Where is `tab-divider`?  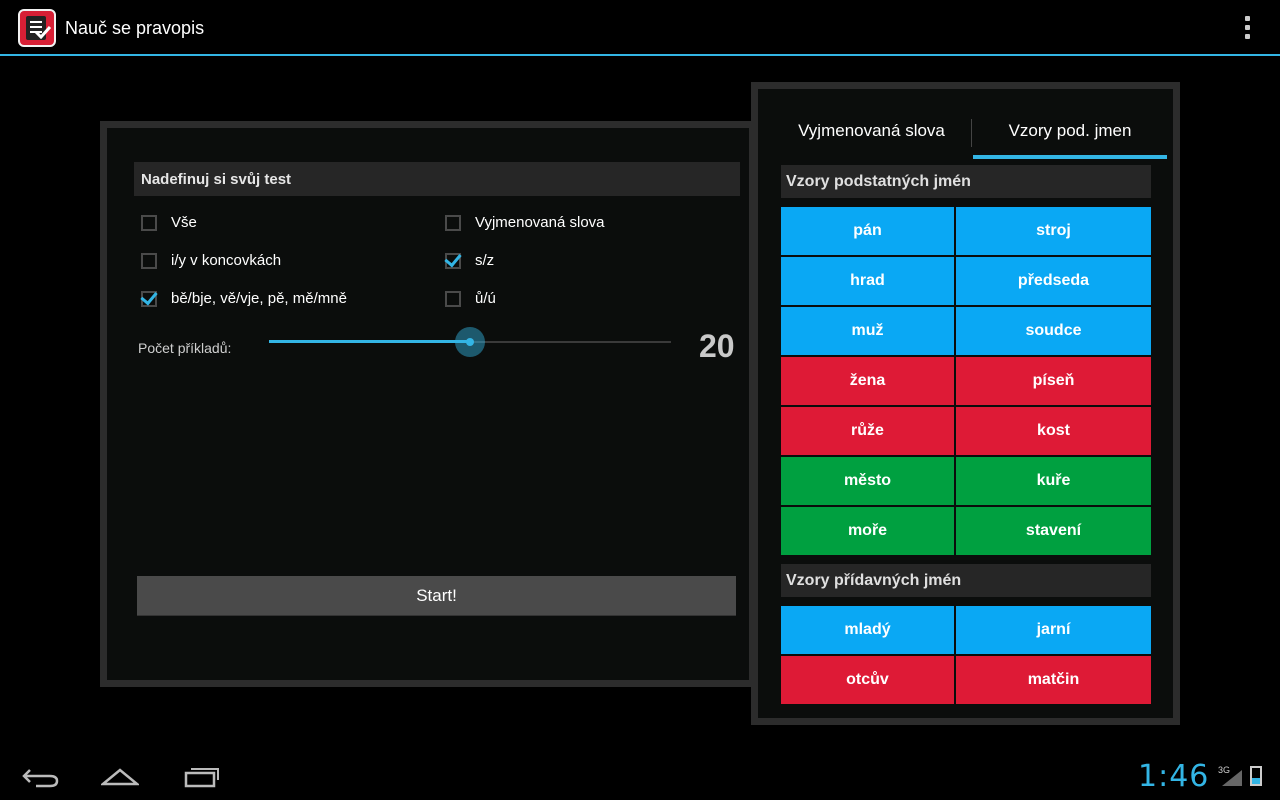
tab-divider is located at coordinates (971, 133).